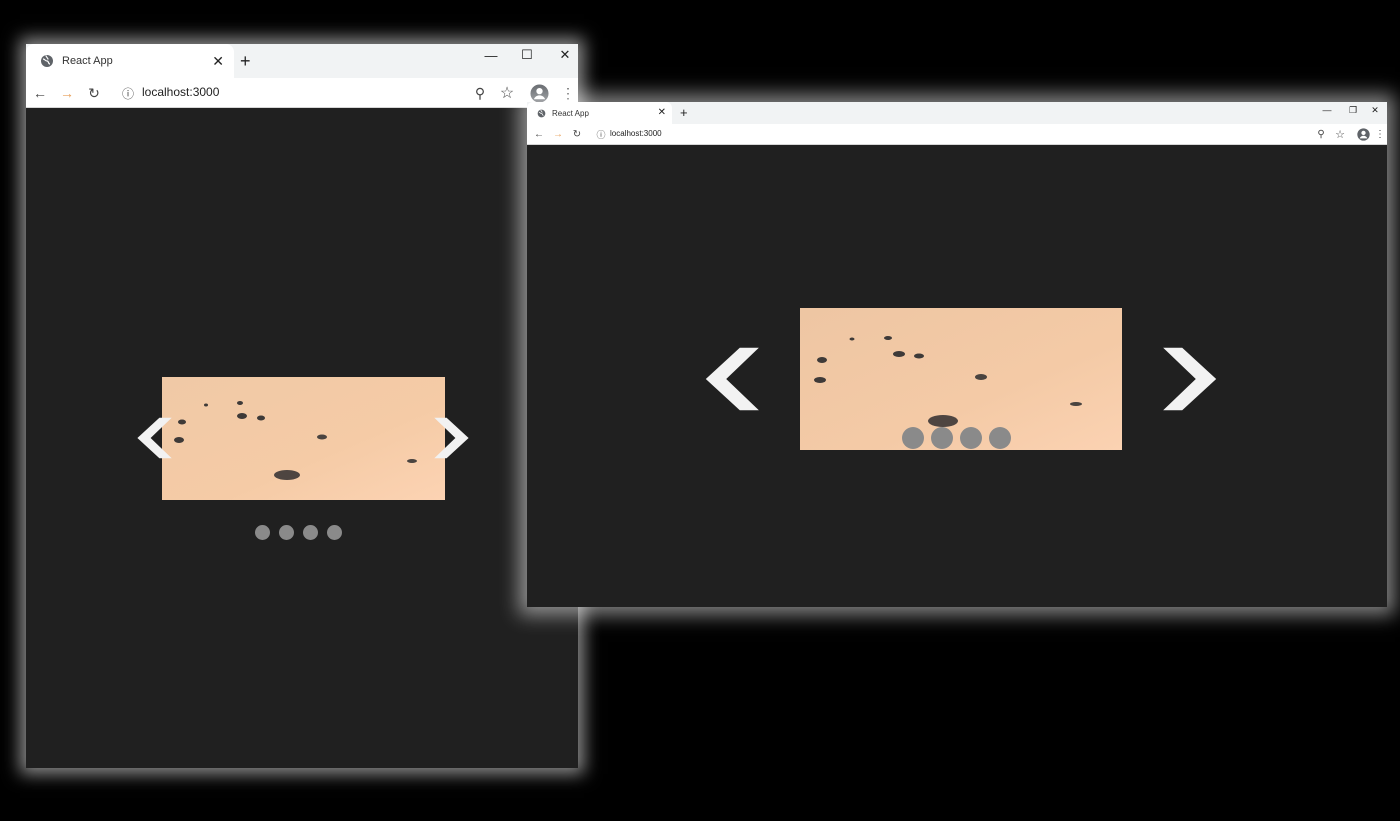 Image resolution: width=1400 pixels, height=821 pixels. Describe the element at coordinates (527, 55) in the screenshot. I see `maximize-icon: ☐` at that location.